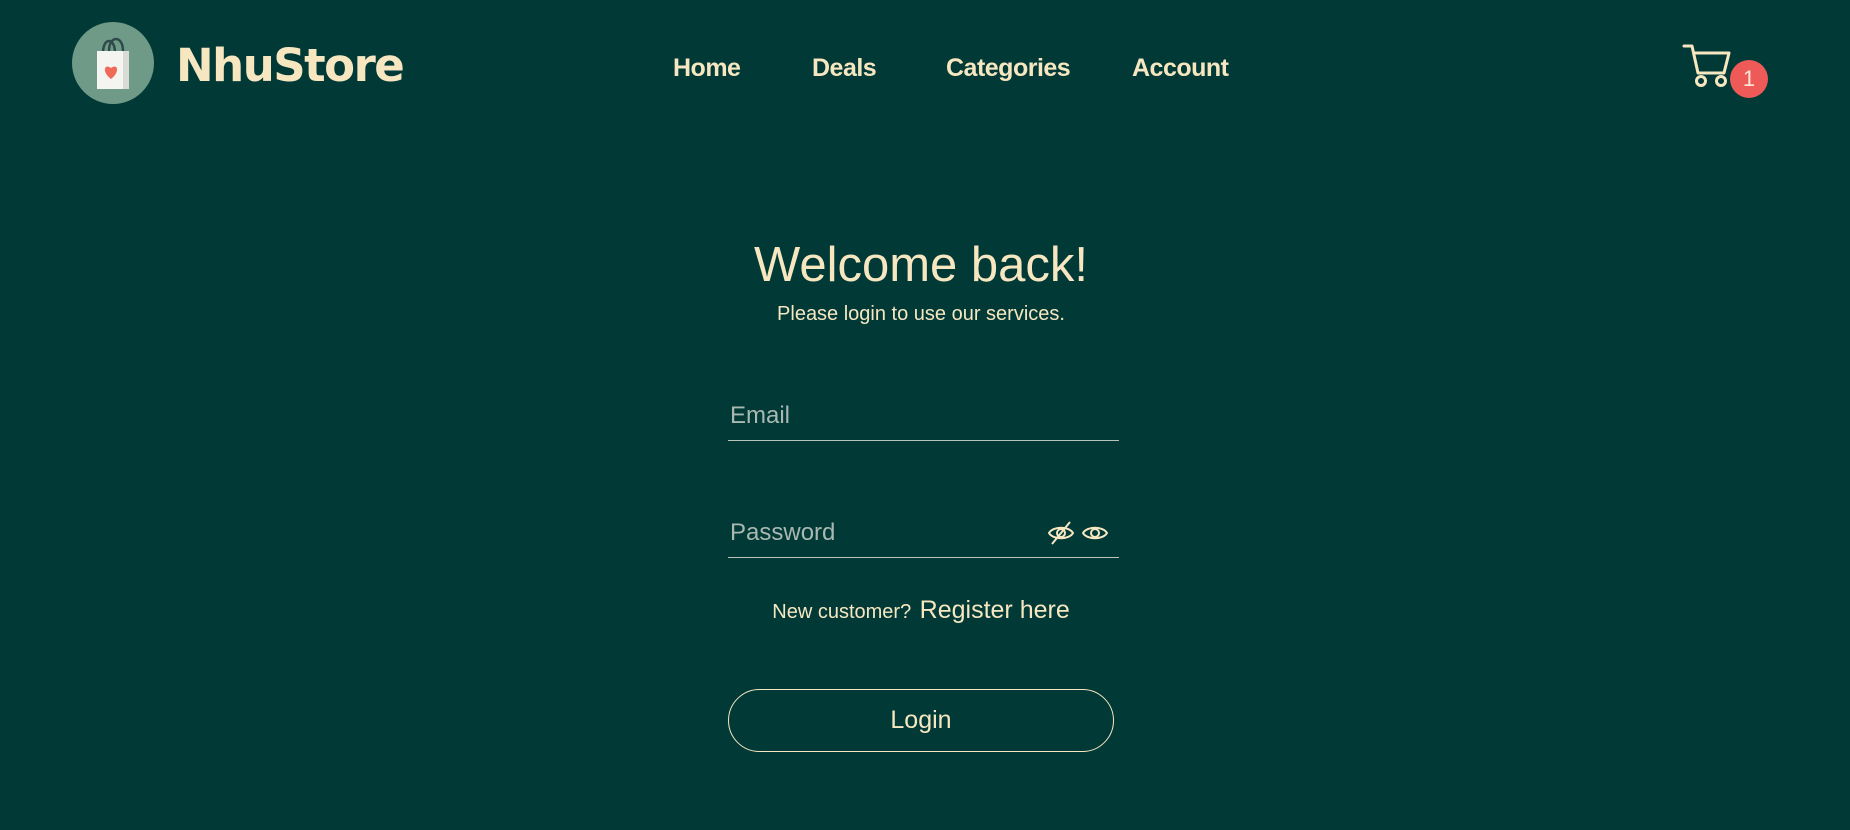  What do you see at coordinates (1095, 533) in the screenshot?
I see `eye-icon` at bounding box center [1095, 533].